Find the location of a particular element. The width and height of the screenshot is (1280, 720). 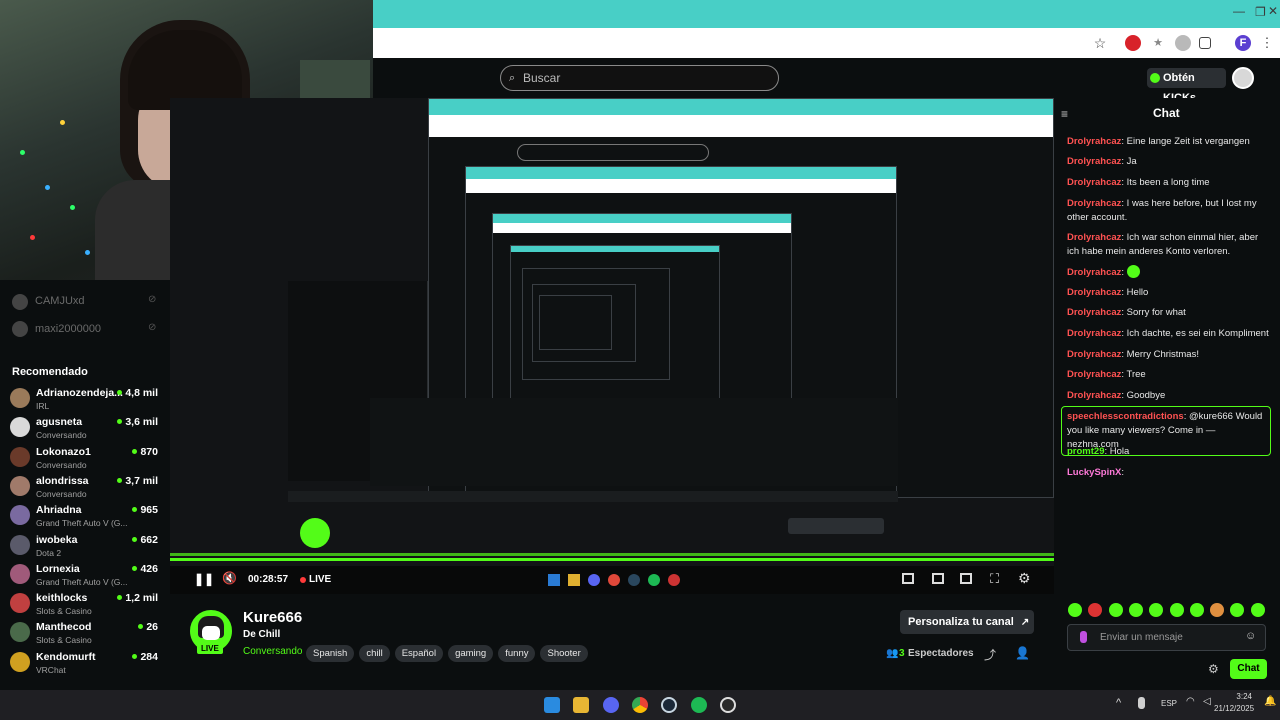

sidebar-offline-channel: maxi2000000 is located at coordinates (68, 329).